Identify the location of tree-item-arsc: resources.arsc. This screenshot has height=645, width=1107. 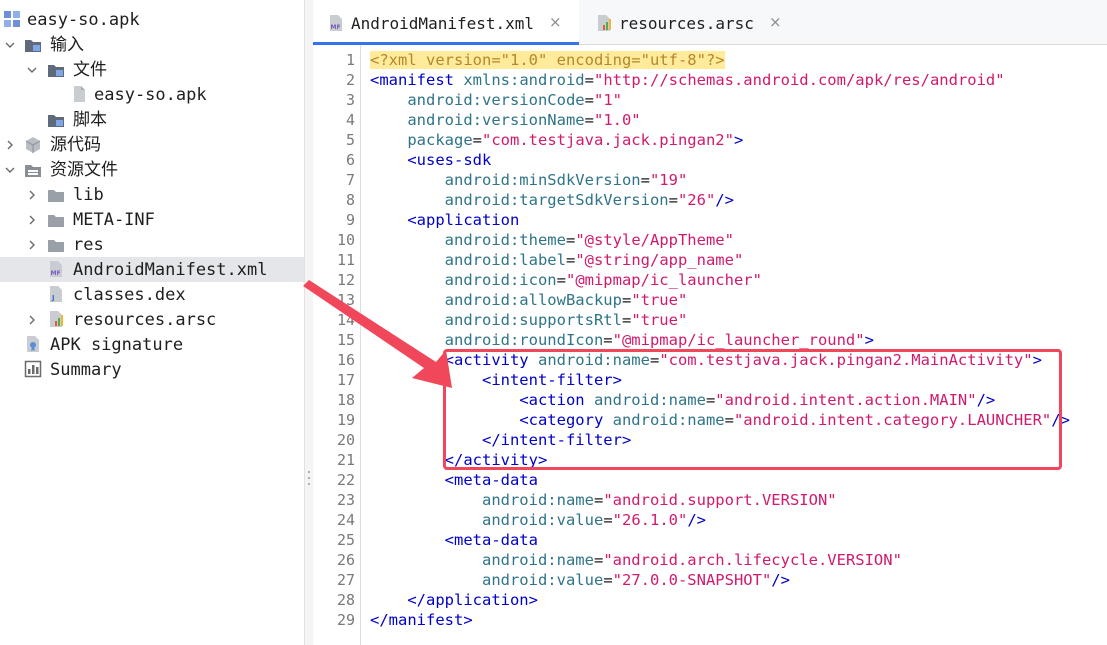
(152, 319).